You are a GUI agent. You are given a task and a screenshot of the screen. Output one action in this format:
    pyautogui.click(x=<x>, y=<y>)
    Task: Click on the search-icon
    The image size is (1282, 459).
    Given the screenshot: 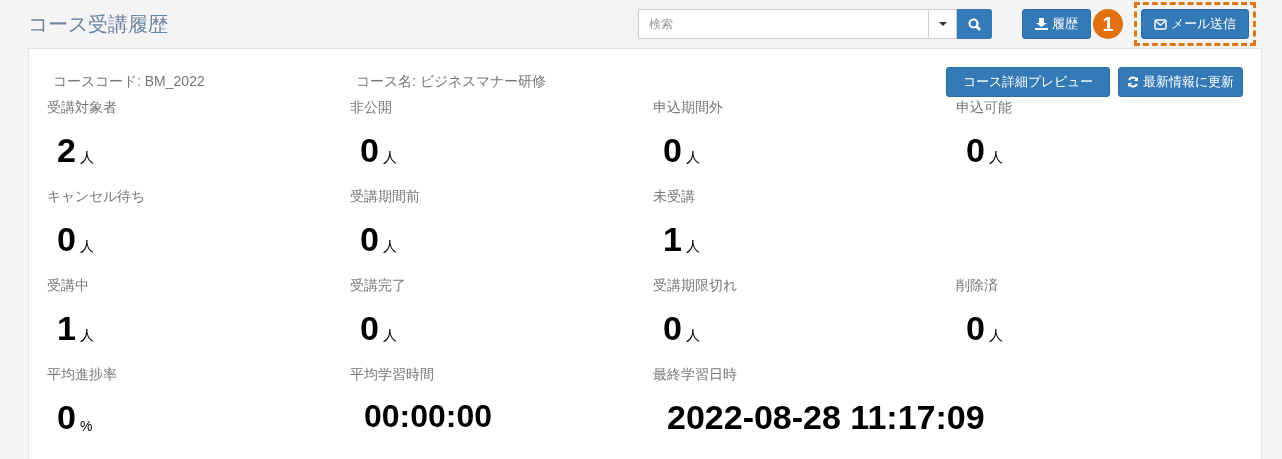 What is the action you would take?
    pyautogui.click(x=974, y=24)
    